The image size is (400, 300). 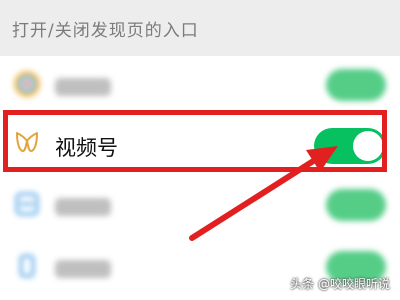 What do you see at coordinates (263, 193) in the screenshot?
I see `pointer-arrow` at bounding box center [263, 193].